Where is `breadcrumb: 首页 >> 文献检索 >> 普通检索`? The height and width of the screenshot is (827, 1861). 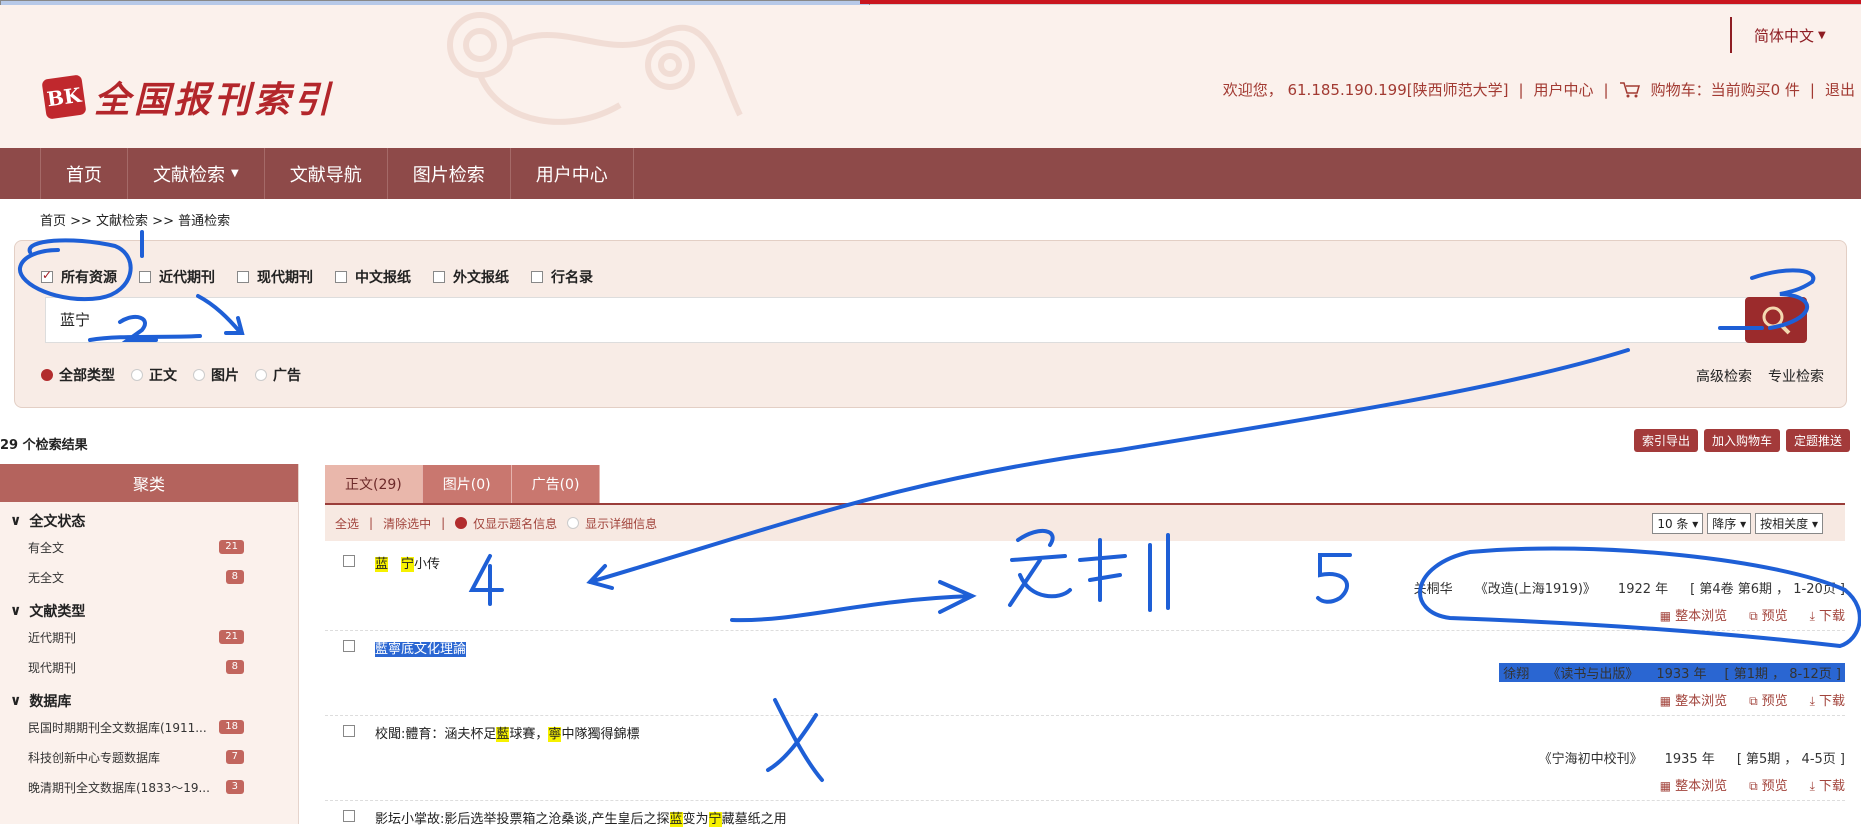
breadcrumb: 首页 >> 文献检索 >> 普通检索 is located at coordinates (135, 219).